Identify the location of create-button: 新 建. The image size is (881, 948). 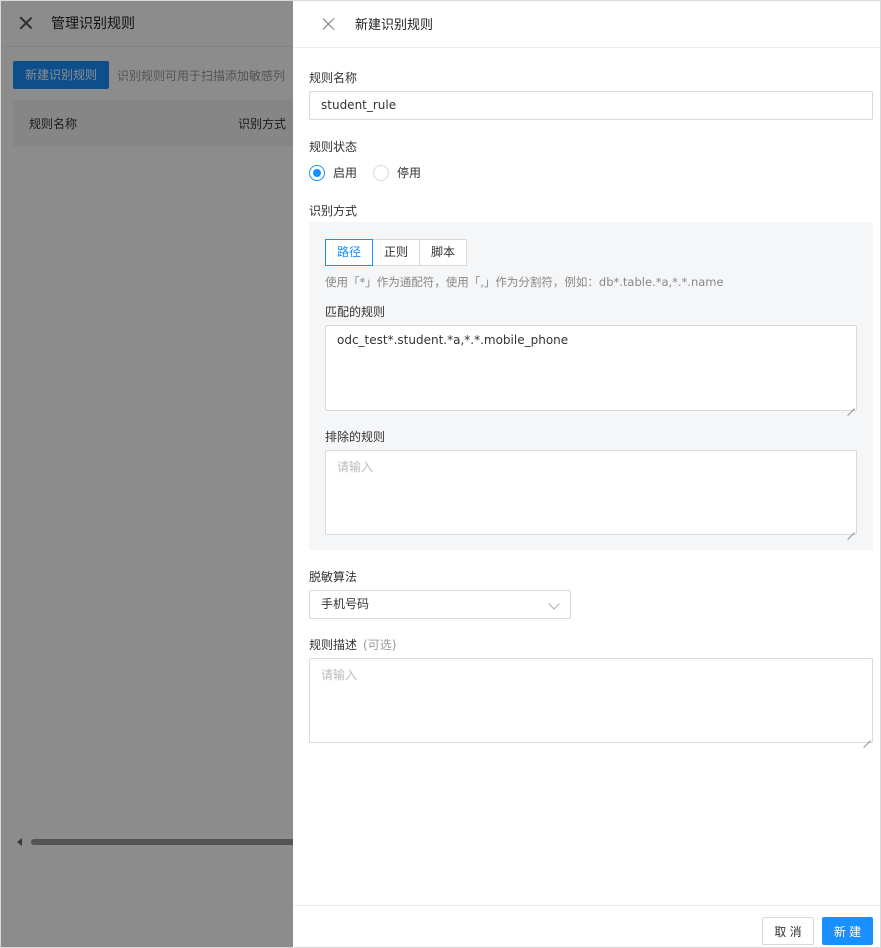
(847, 931).